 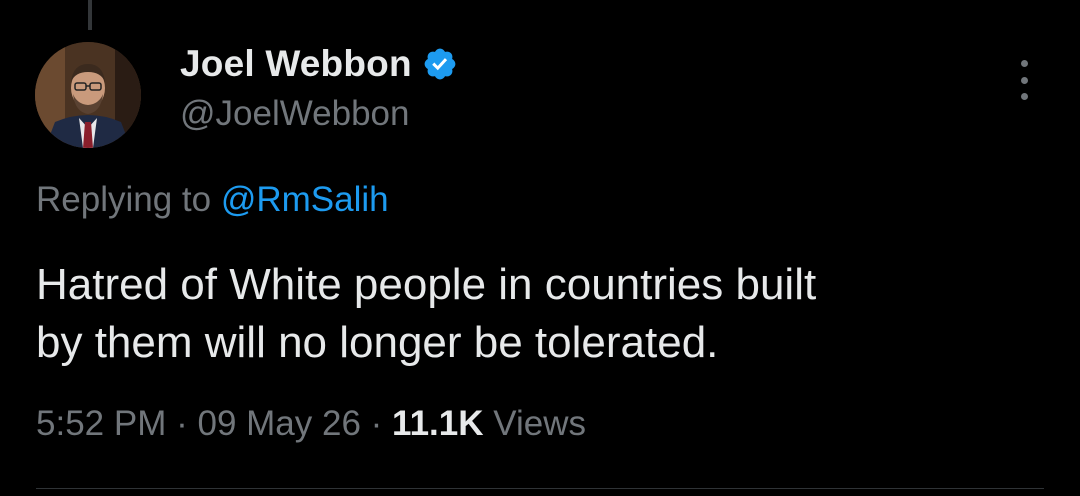 What do you see at coordinates (377, 342) in the screenshot?
I see `tweet-text-line: by them will no longer be tolerated.` at bounding box center [377, 342].